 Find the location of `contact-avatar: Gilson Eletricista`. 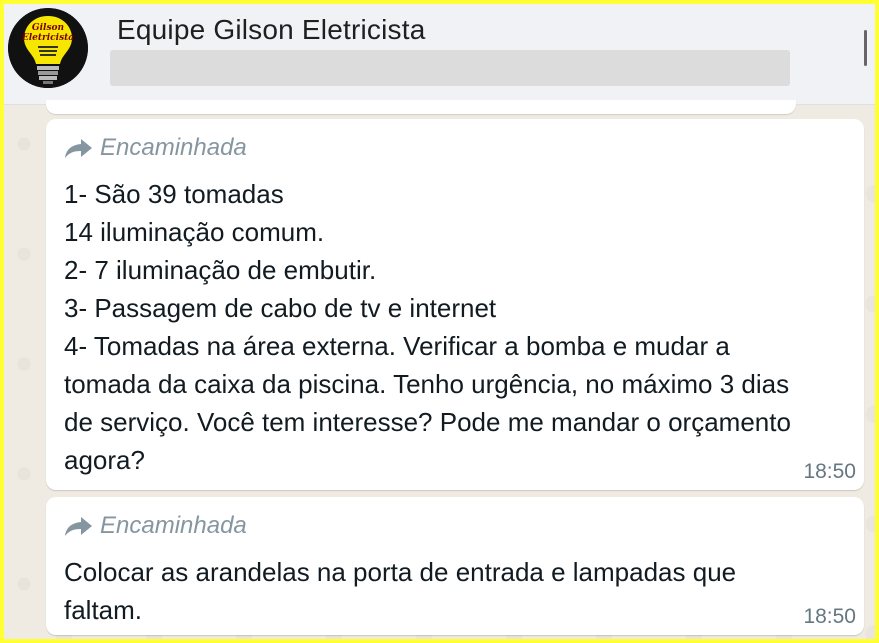

contact-avatar: Gilson Eletricista is located at coordinates (48, 48).